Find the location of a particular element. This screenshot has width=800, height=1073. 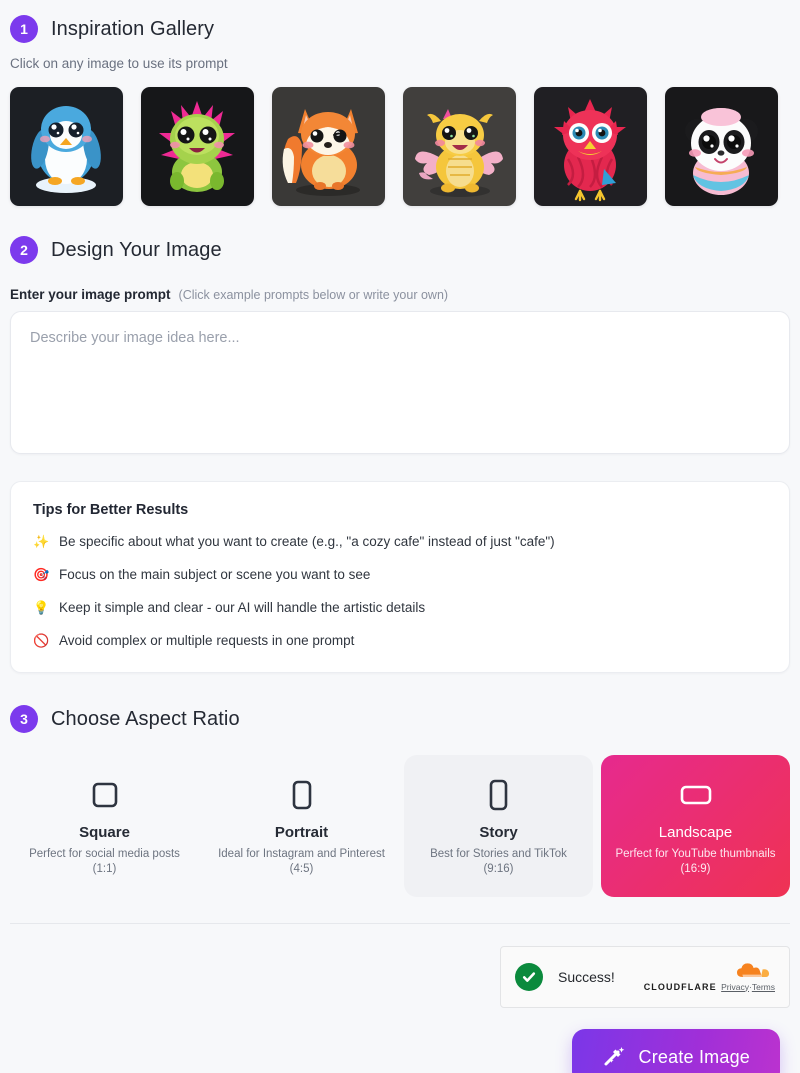

gallery-thumb-panda is located at coordinates (721, 146).